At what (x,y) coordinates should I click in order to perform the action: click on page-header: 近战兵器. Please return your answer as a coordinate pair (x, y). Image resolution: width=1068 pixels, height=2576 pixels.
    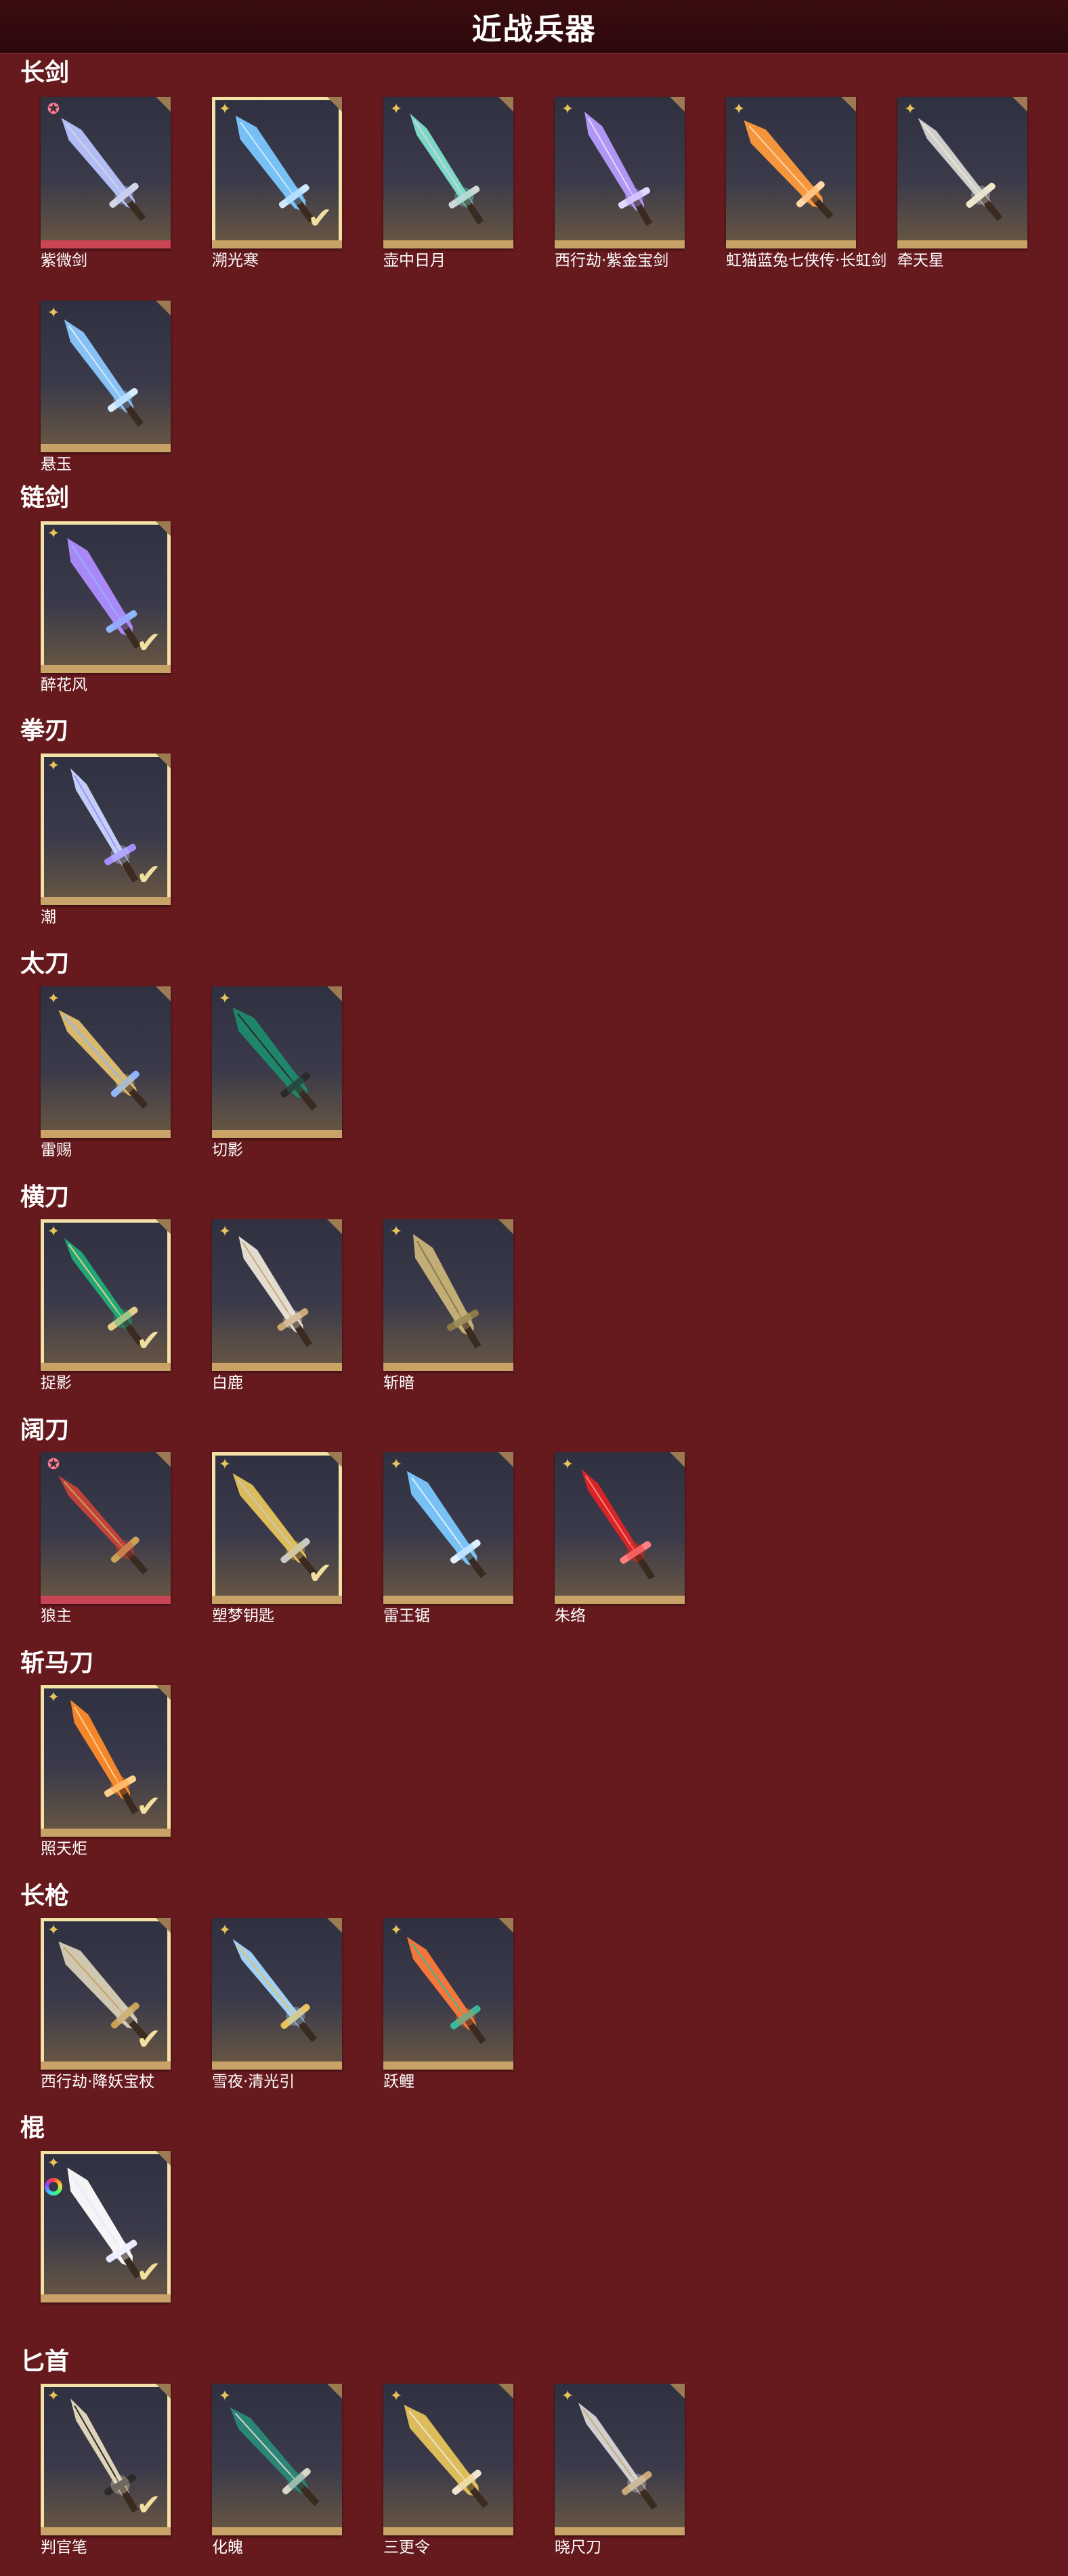
    Looking at the image, I should click on (534, 27).